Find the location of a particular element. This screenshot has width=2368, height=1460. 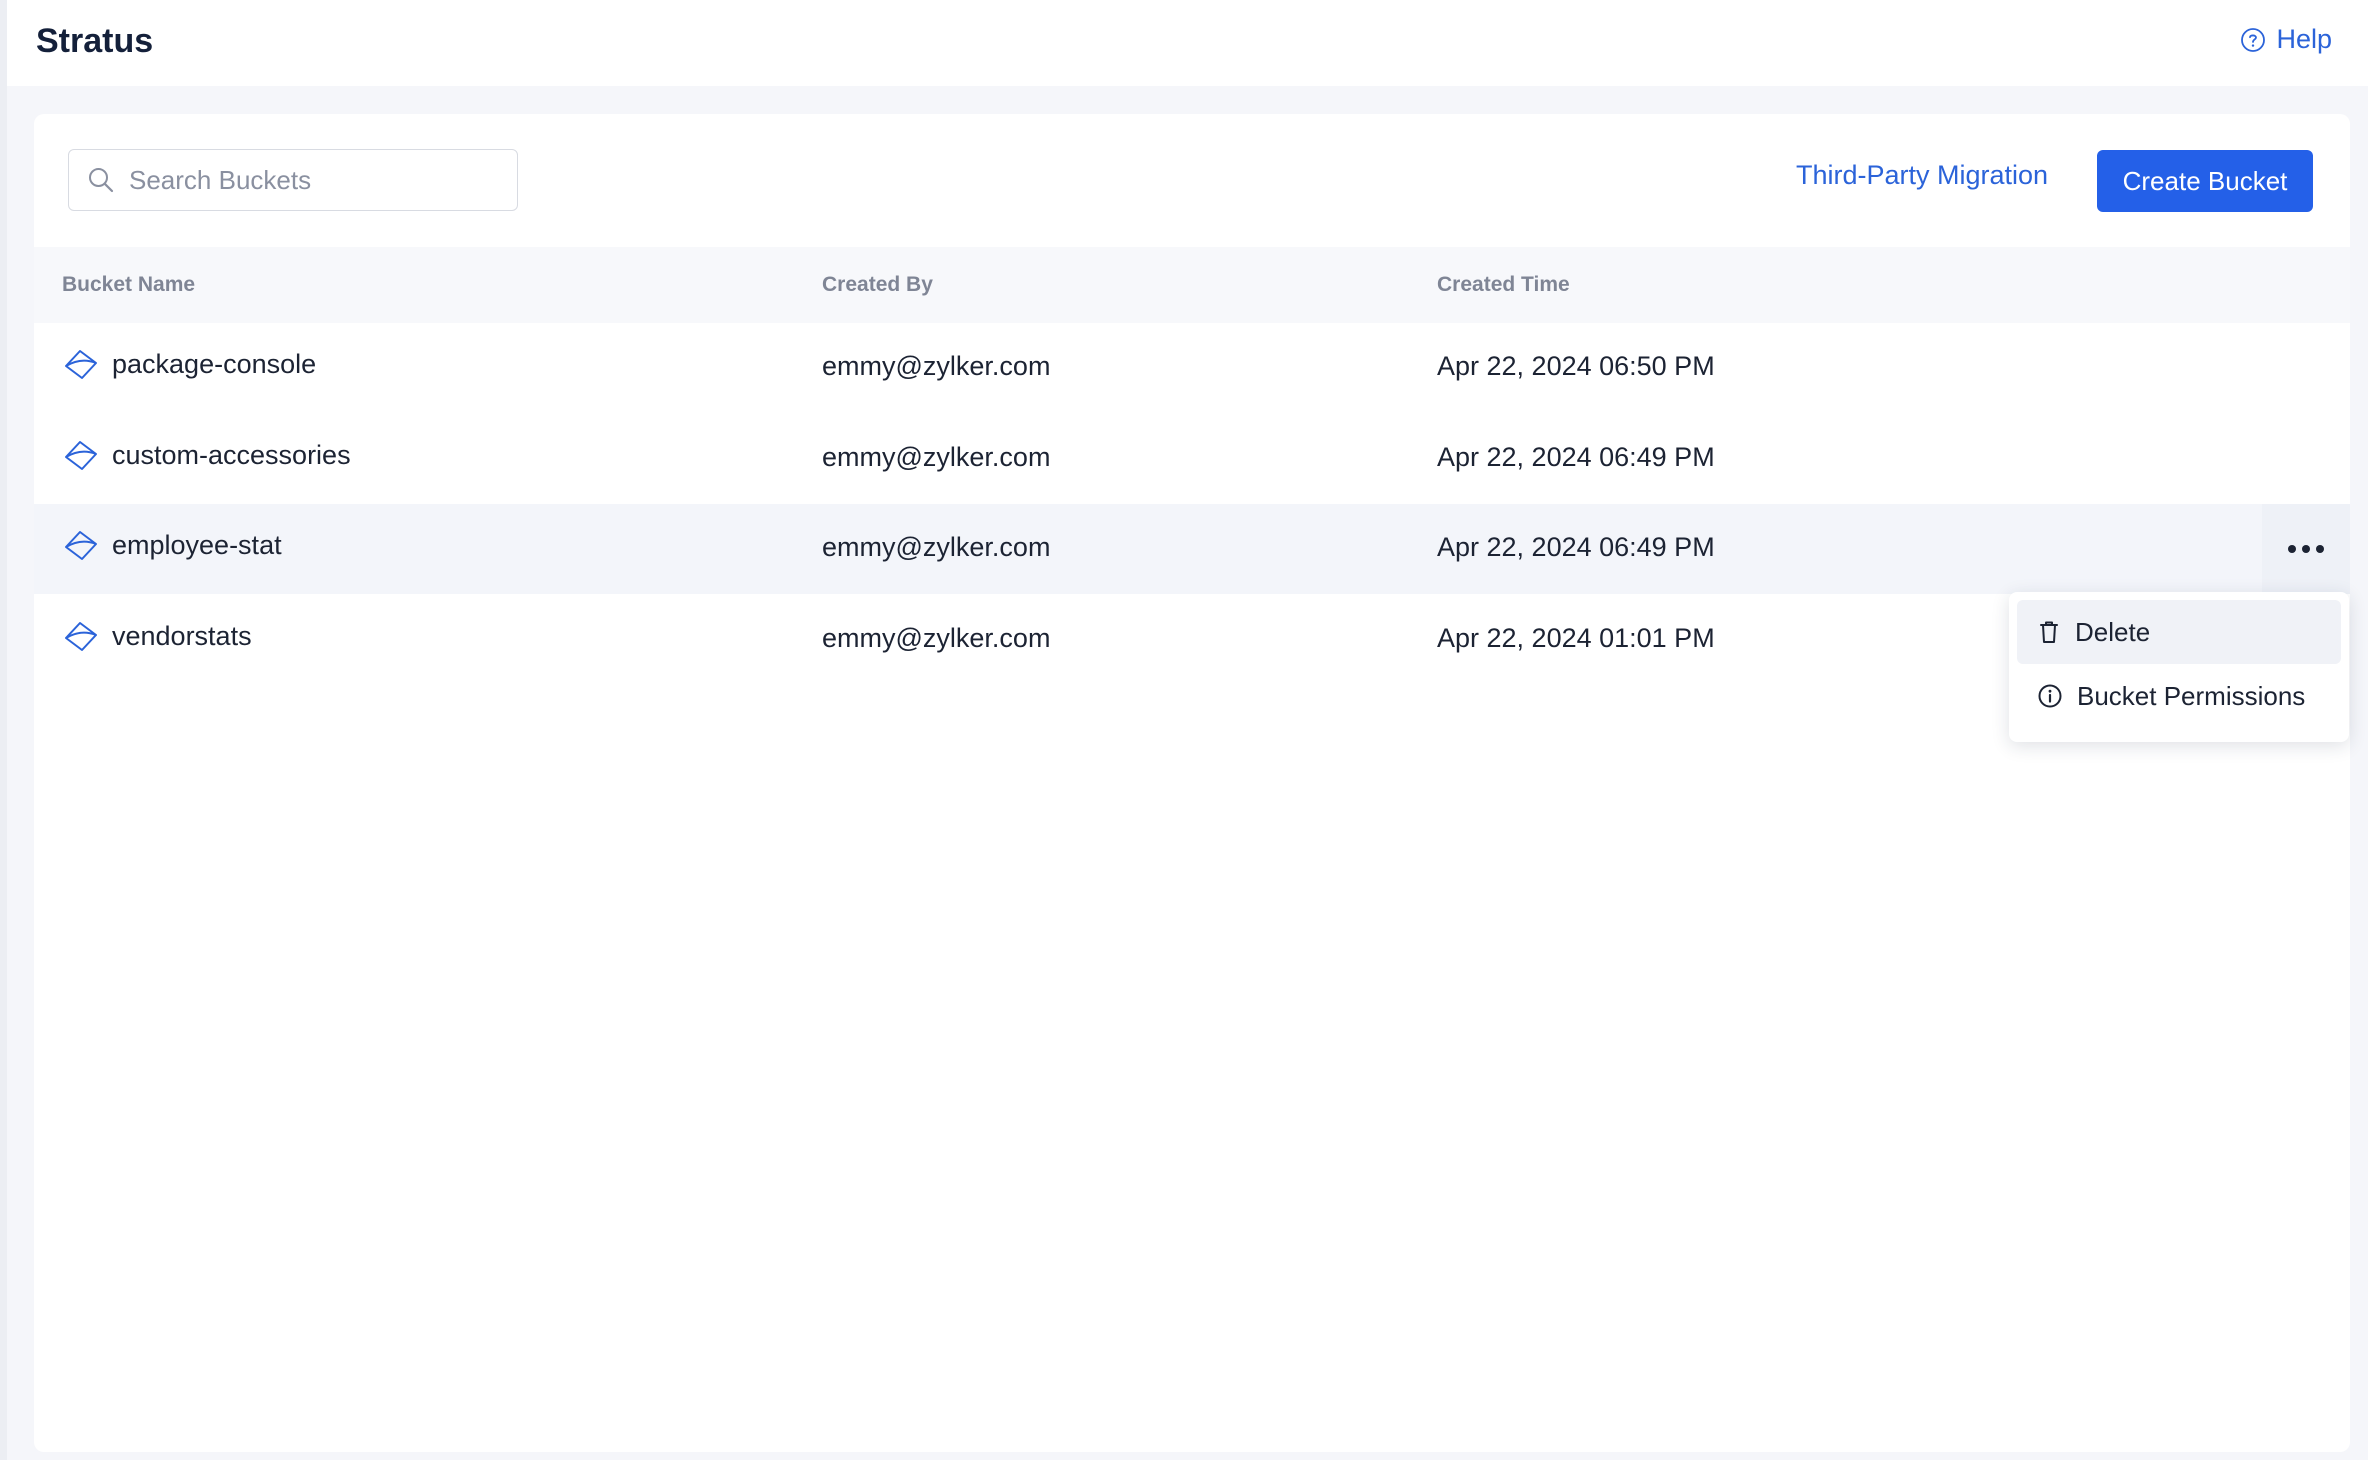

bucket-name: custom-accessories is located at coordinates (231, 455).